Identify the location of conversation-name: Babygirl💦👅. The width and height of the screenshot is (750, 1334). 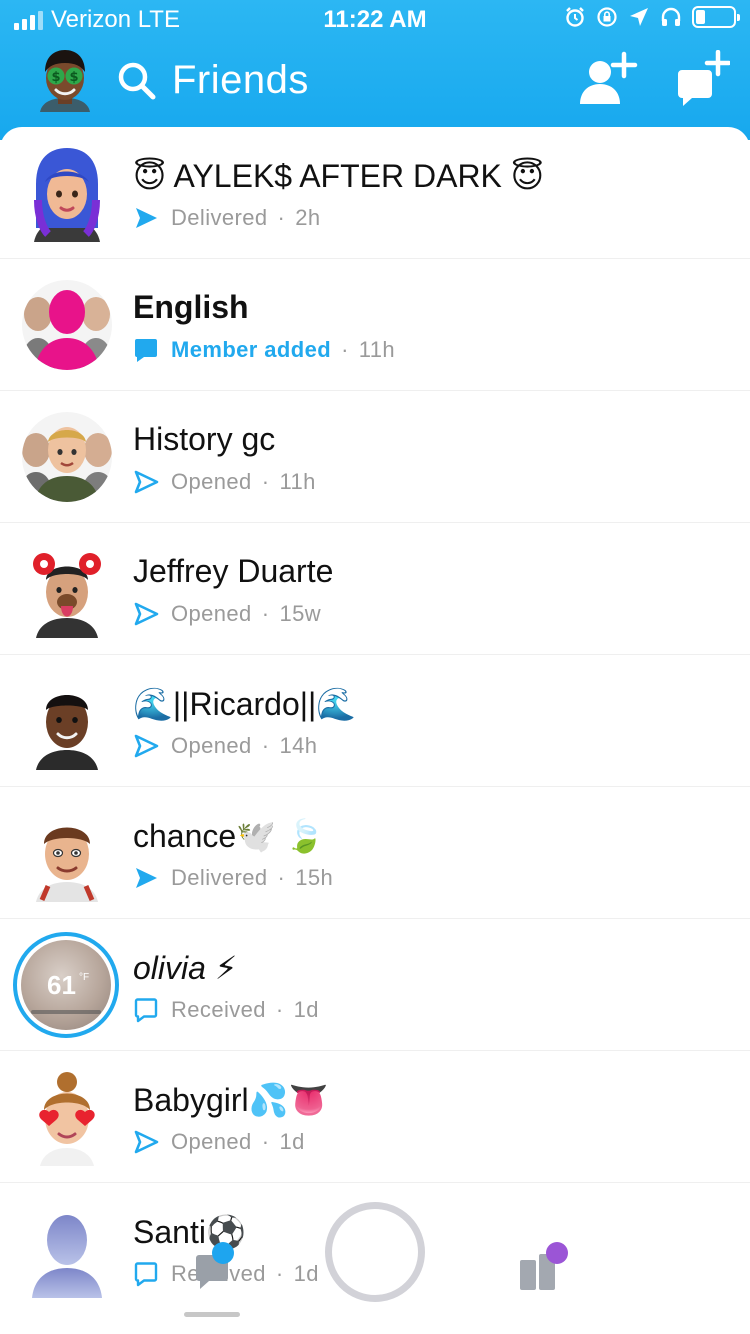
(231, 1100).